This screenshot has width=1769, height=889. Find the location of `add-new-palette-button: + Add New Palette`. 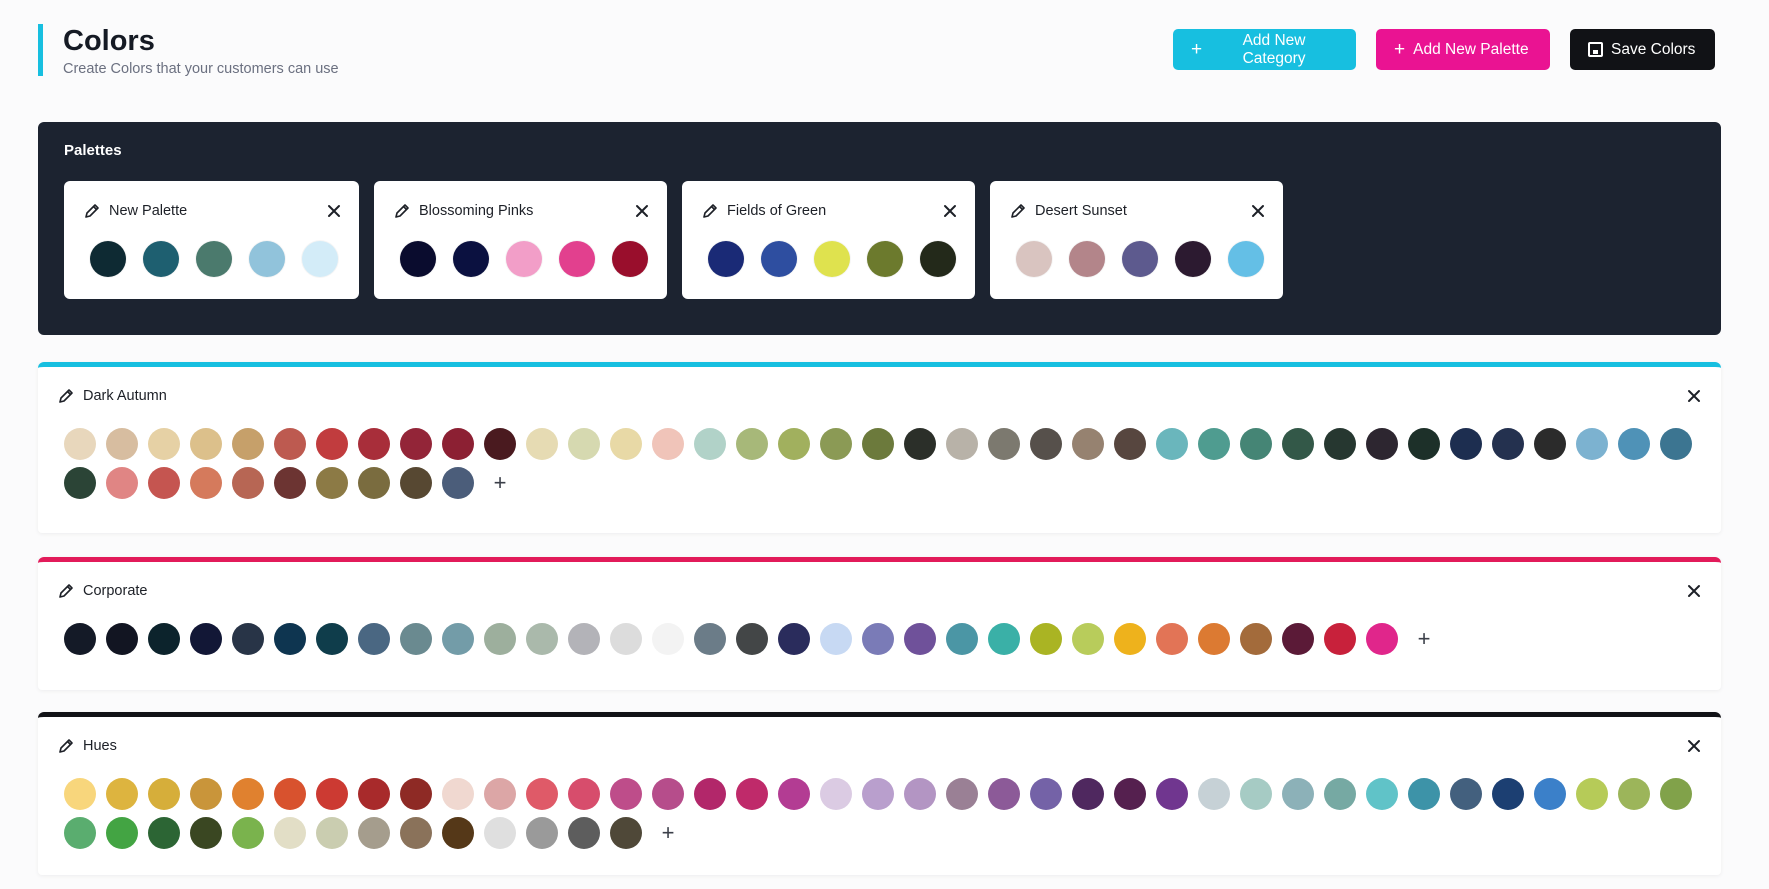

add-new-palette-button: + Add New Palette is located at coordinates (1463, 49).